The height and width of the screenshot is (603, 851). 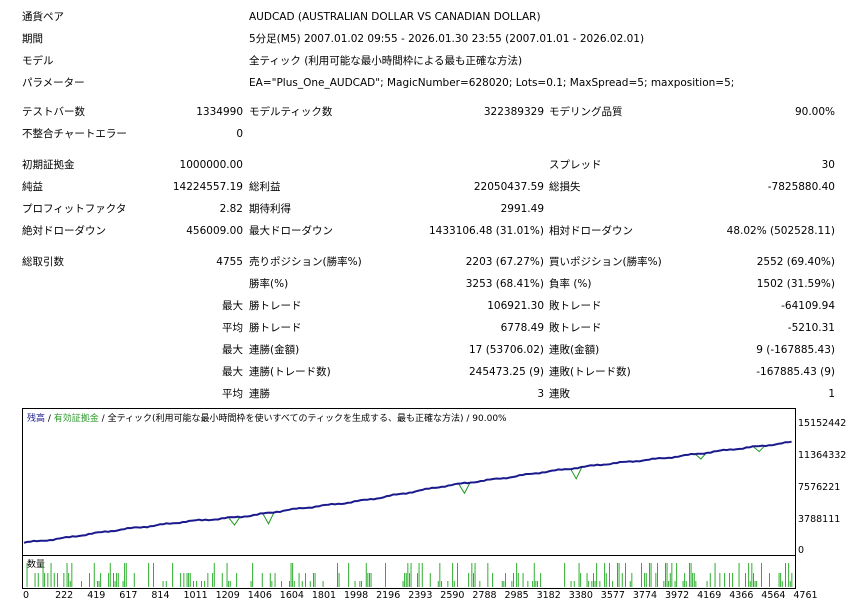 I want to click on value-modeling-quality: 90.00%, so click(x=814, y=112).